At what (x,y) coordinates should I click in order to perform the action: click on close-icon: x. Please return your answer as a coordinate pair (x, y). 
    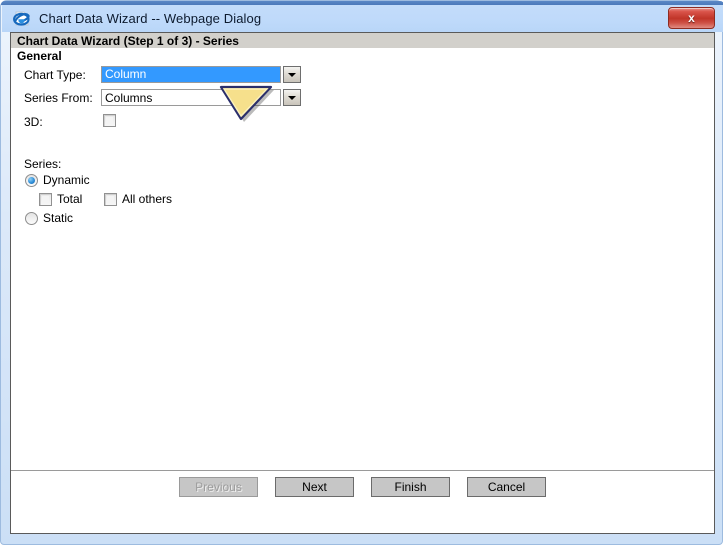
    Looking at the image, I should click on (691, 18).